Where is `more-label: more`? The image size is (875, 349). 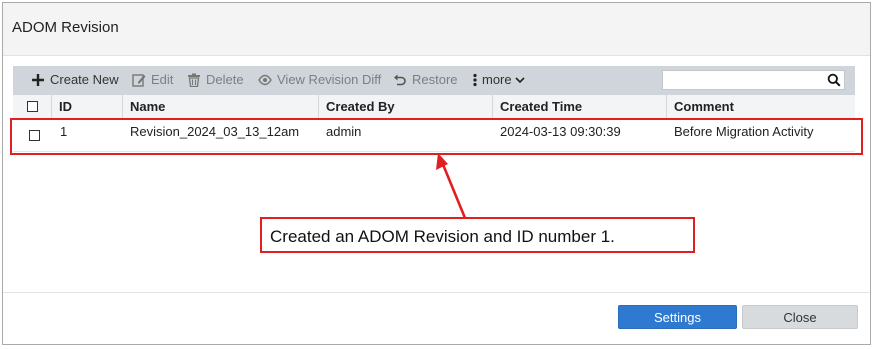
more-label: more is located at coordinates (497, 79).